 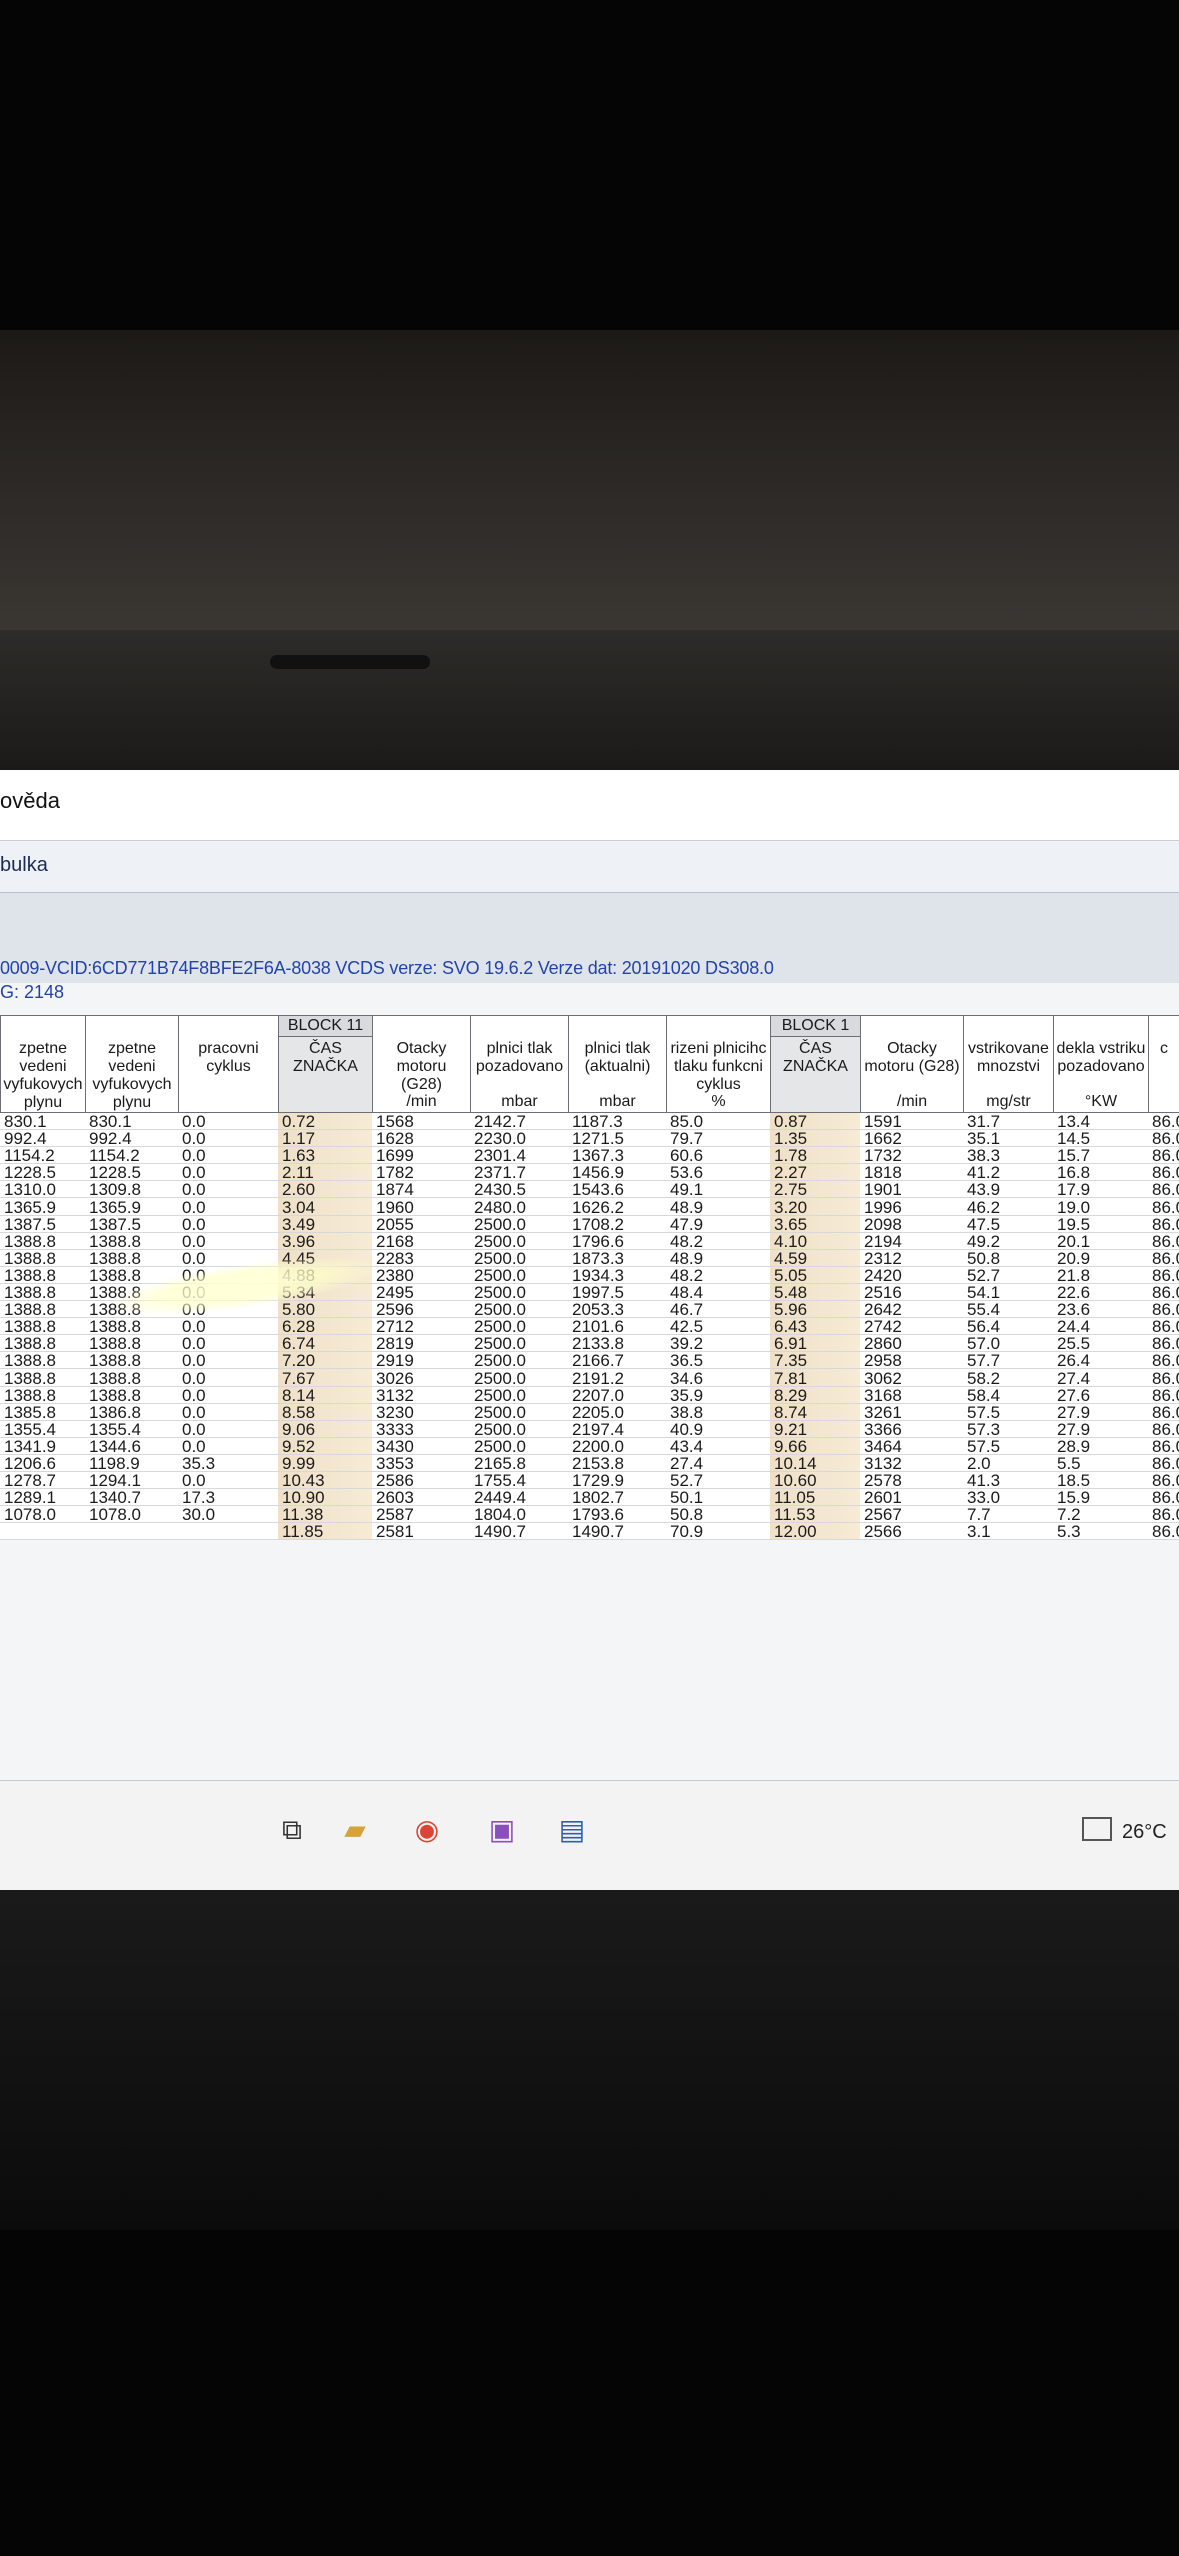 I want to click on table-cell: 2194, so click(x=911, y=1241).